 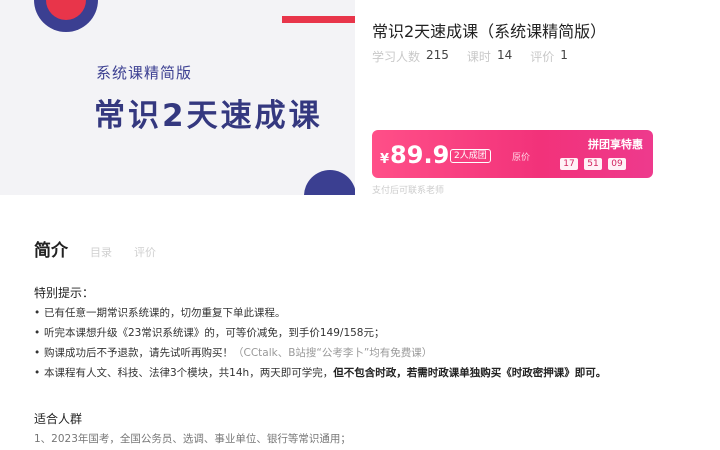 What do you see at coordinates (64, 293) in the screenshot?
I see `notice-heading: 特别提示：` at bounding box center [64, 293].